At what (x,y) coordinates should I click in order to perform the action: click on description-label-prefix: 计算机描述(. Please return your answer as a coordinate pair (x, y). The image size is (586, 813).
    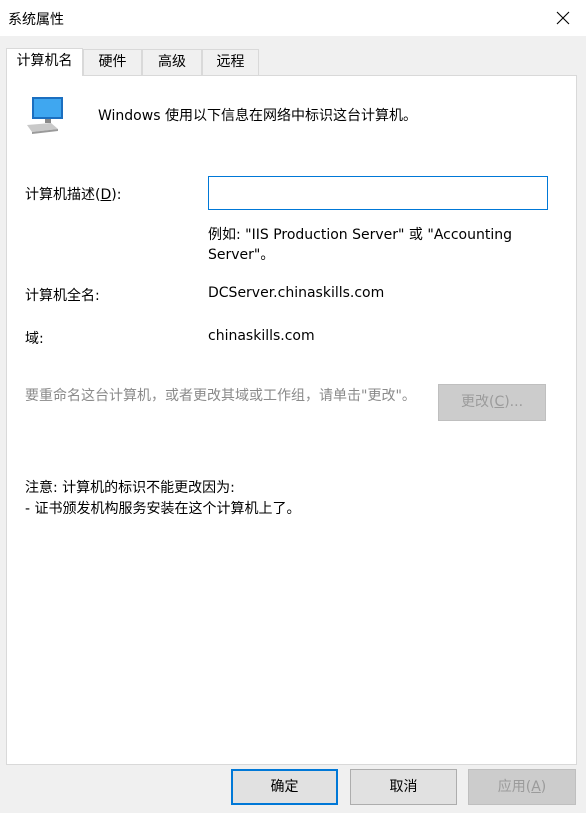
    Looking at the image, I should click on (63, 195).